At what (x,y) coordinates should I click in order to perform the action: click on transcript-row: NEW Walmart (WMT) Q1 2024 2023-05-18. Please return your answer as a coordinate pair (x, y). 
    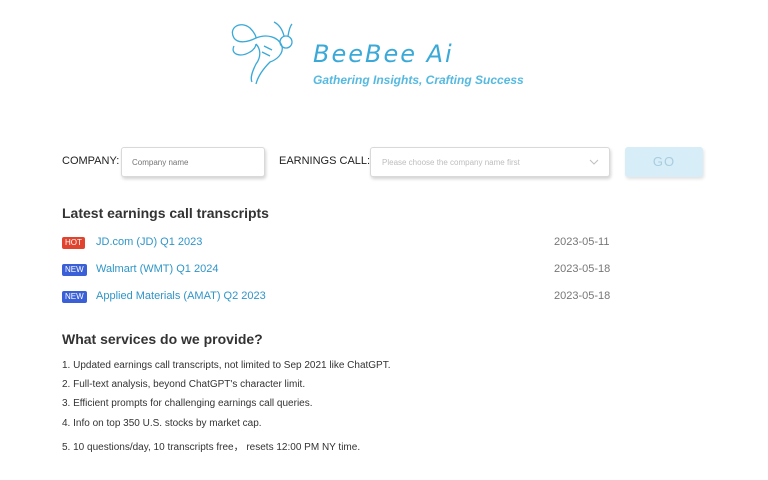
    Looking at the image, I should click on (342, 271).